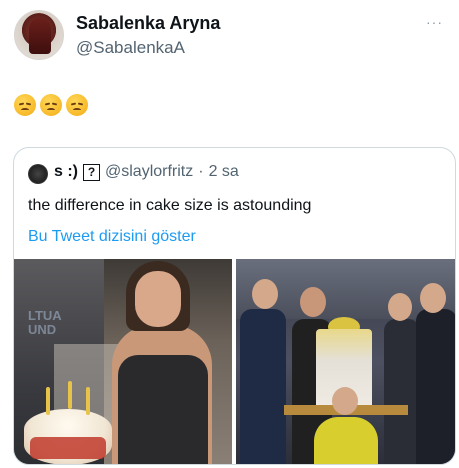  I want to click on tweet-body, so click(51, 105).